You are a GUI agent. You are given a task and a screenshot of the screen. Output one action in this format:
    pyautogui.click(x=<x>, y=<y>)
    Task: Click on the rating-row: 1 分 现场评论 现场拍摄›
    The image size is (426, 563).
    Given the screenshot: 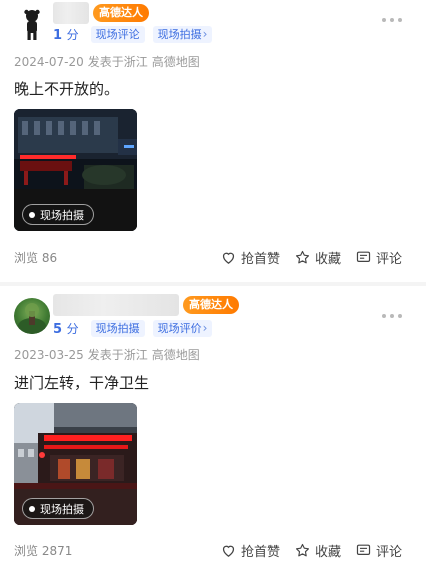 What is the action you would take?
    pyautogui.click(x=133, y=34)
    